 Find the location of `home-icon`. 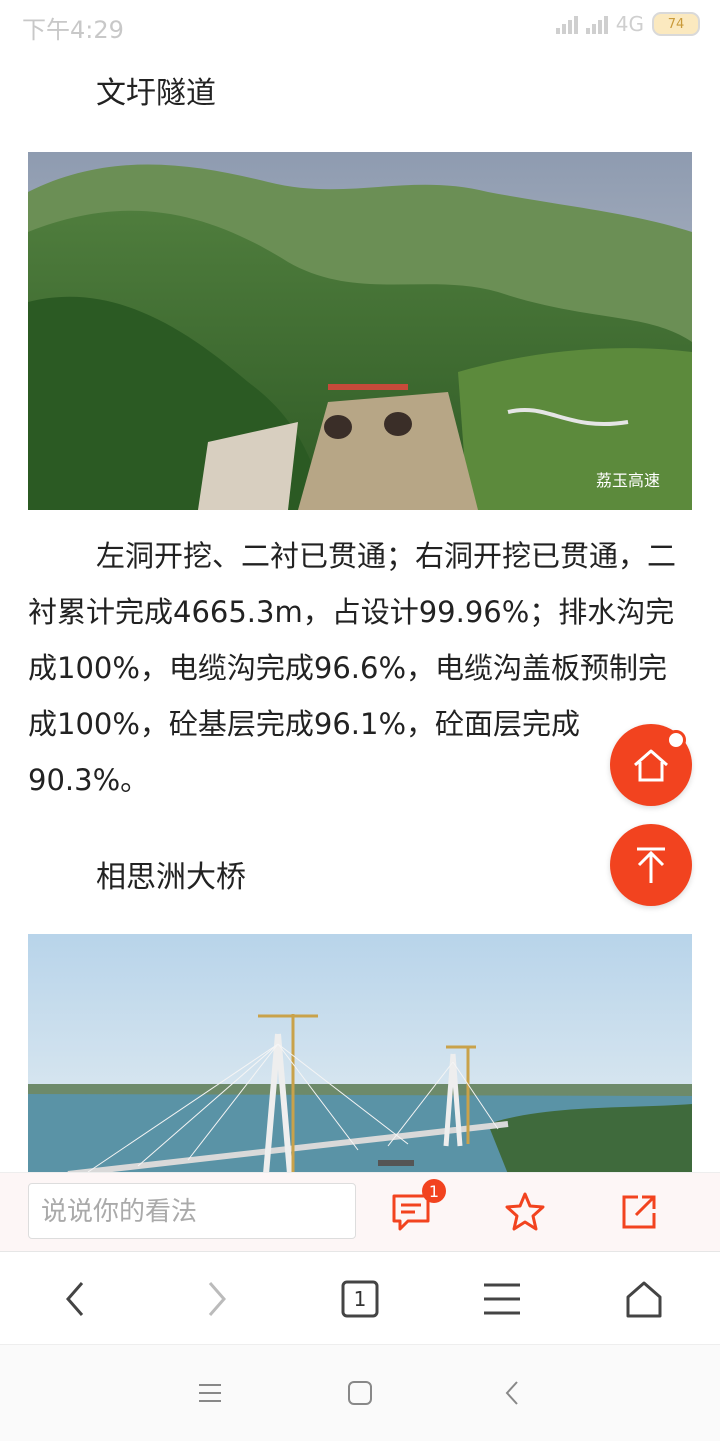

home-icon is located at coordinates (651, 765).